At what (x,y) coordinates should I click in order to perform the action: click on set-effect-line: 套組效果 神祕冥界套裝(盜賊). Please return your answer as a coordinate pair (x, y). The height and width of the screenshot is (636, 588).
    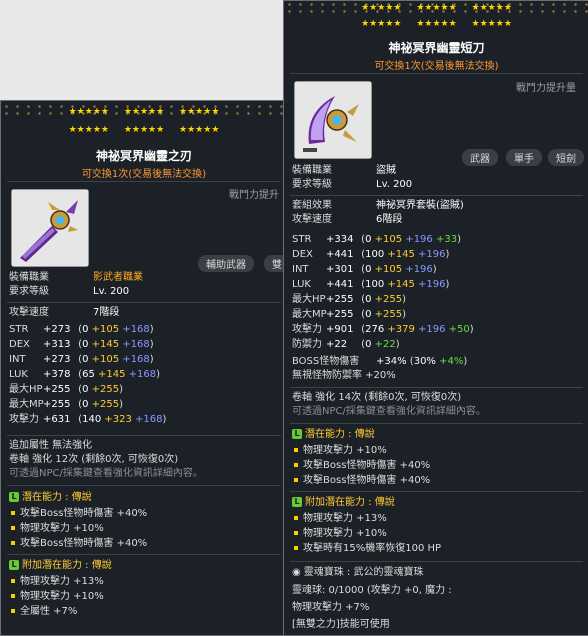
    Looking at the image, I should click on (378, 205).